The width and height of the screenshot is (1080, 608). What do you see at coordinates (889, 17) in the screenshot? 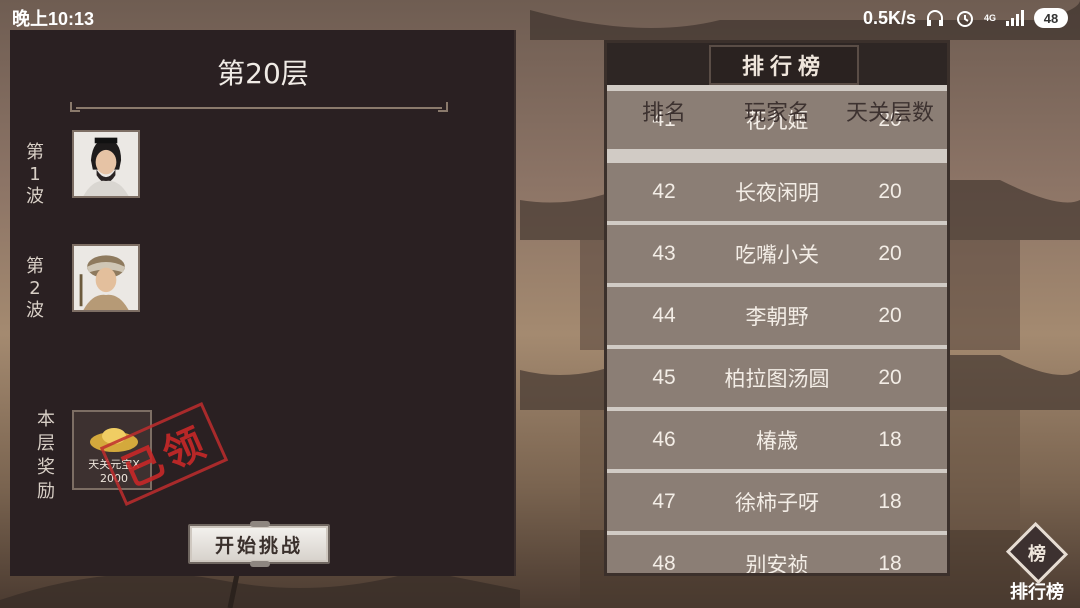
I see `network-speed: 0.5K/s` at bounding box center [889, 17].